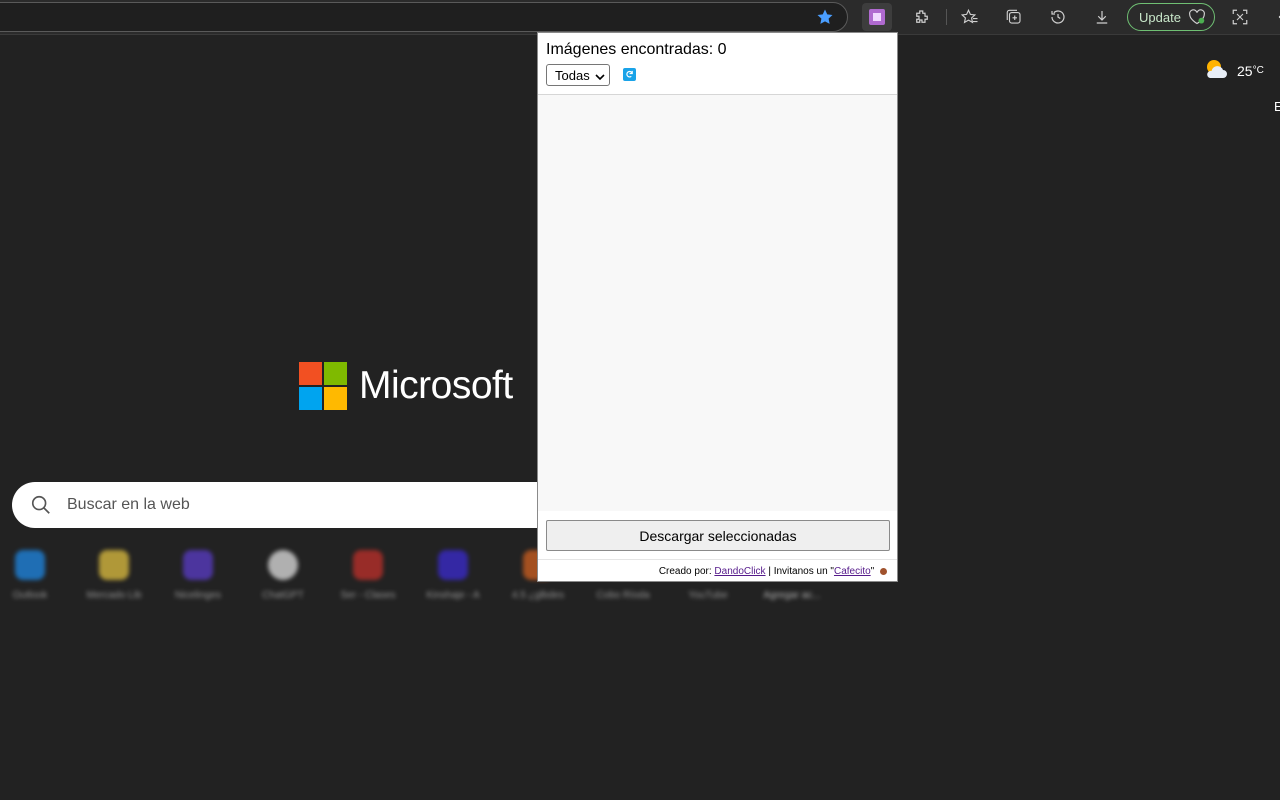 The height and width of the screenshot is (800, 1280). I want to click on shortcut-label: Cobo Ríoda, so click(623, 595).